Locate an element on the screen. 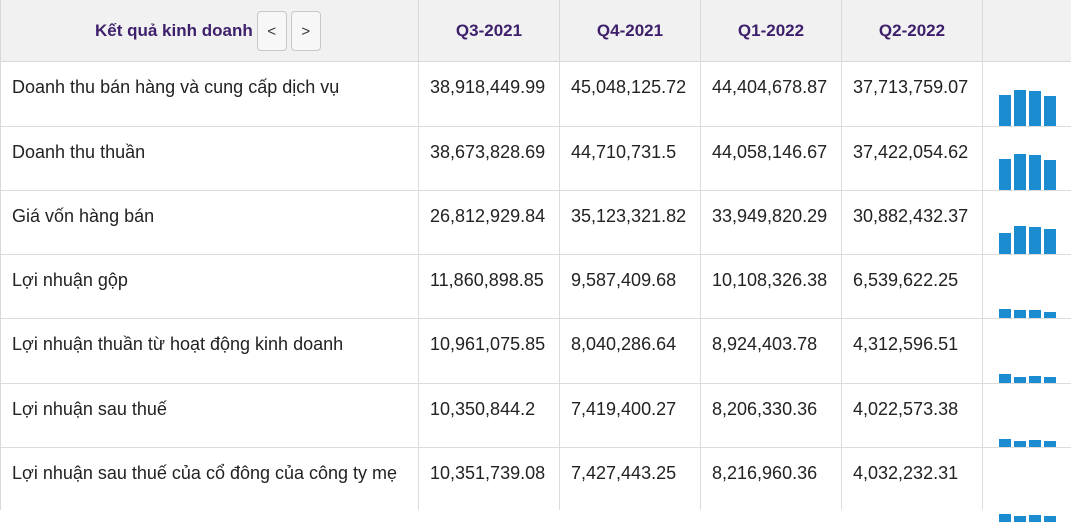 Image resolution: width=1071 pixels, height=522 pixels. row-label: Lợi nhuận thuần từ hoạt động kinh doanh is located at coordinates (210, 351).